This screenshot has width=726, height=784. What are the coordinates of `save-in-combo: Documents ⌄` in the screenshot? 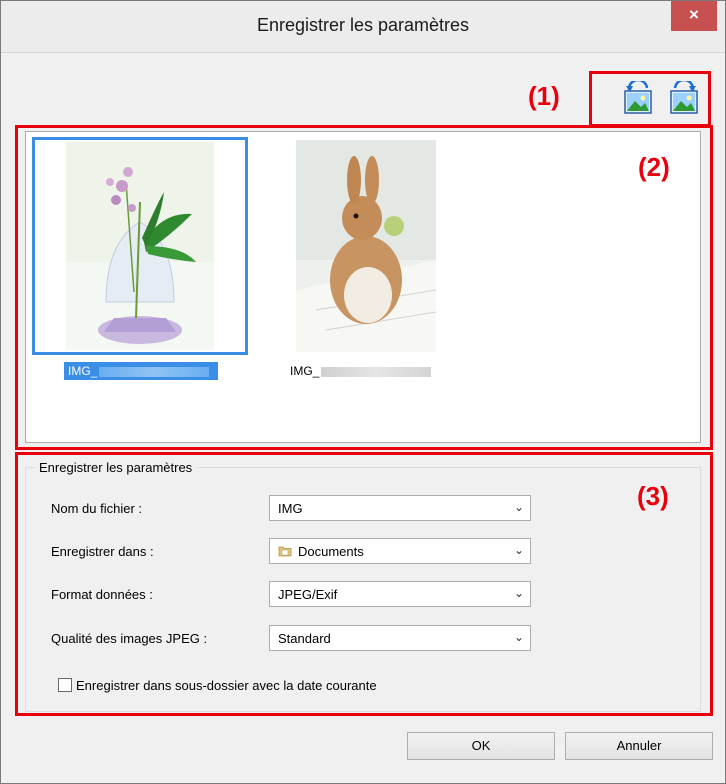 It's located at (400, 551).